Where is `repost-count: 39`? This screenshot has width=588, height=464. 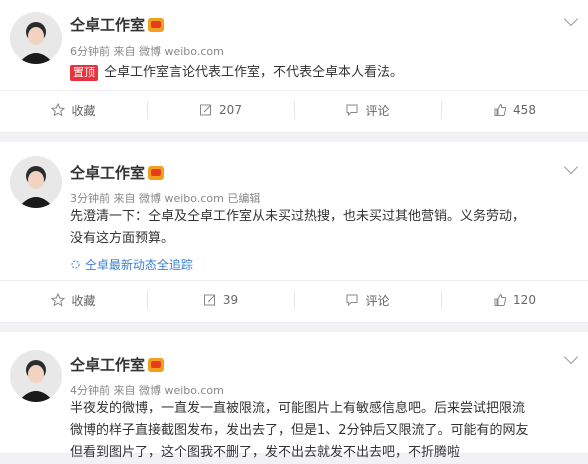
repost-count: 39 is located at coordinates (230, 300).